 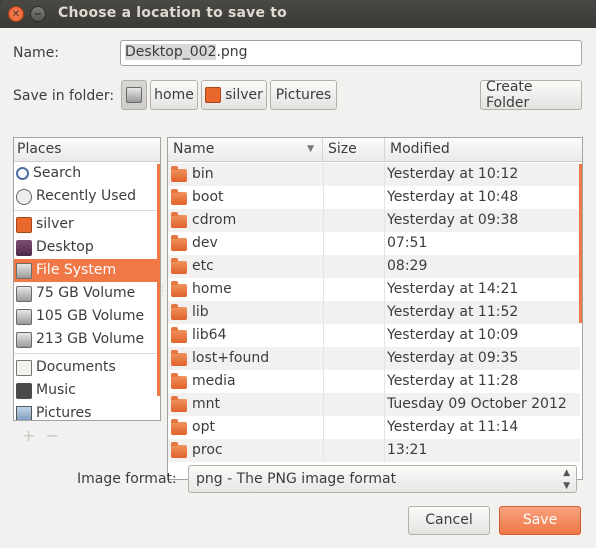 What do you see at coordinates (374, 220) in the screenshot?
I see `table-row: cdrom Yesterday at 09:38` at bounding box center [374, 220].